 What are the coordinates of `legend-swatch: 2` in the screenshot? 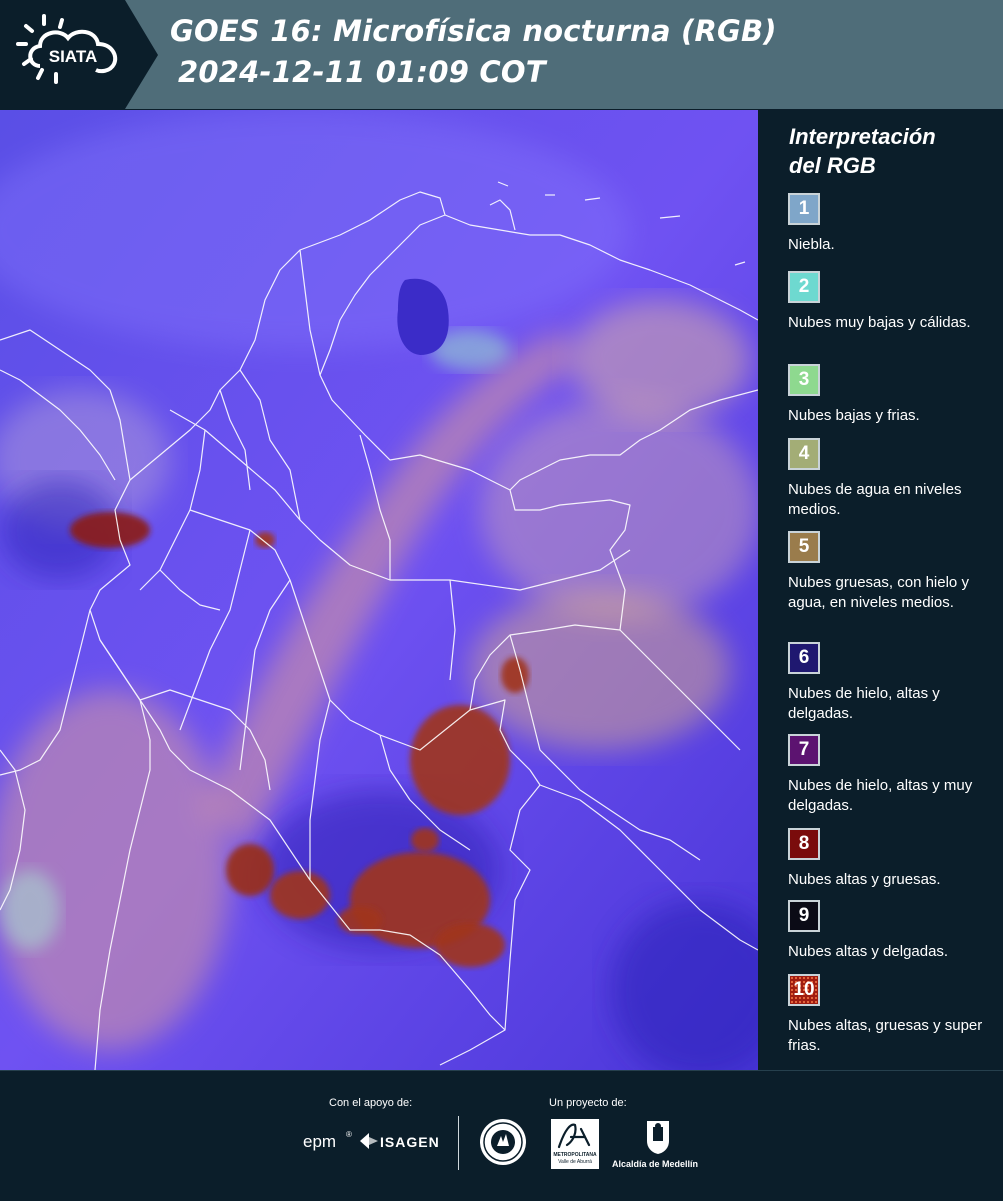 It's located at (804, 287).